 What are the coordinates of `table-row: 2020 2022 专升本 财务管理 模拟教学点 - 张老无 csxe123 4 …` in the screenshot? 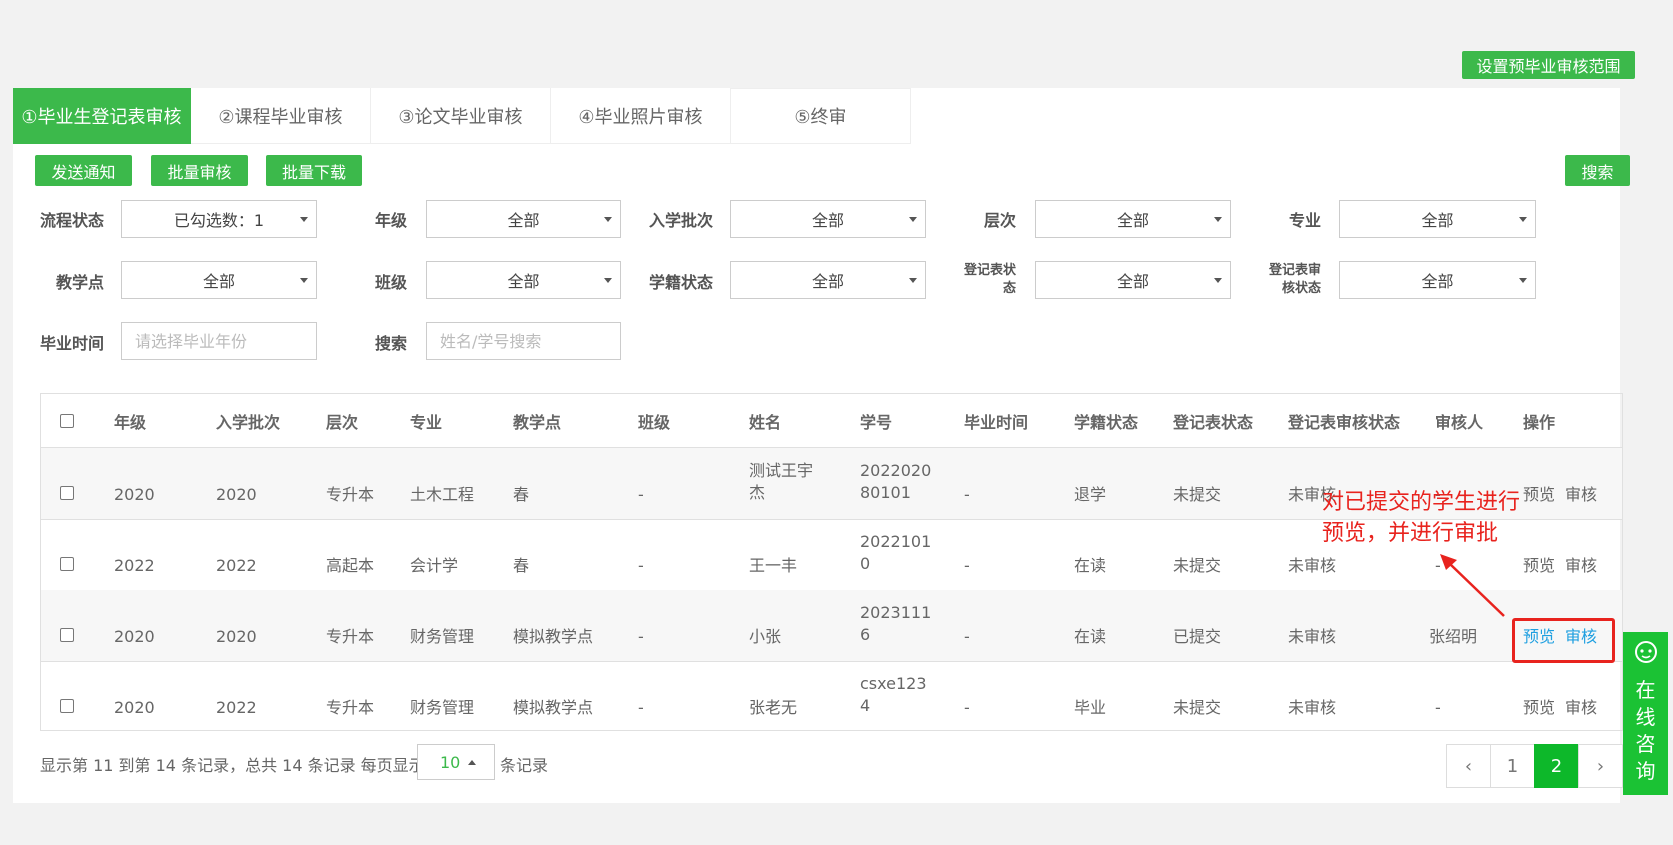 It's located at (831, 696).